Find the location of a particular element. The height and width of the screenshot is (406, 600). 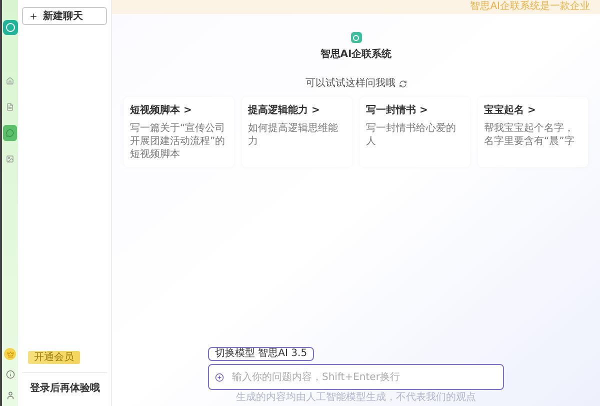

suggestion-card: 短视频脚本 > 写一篇关于“宣传公司开展团建活动流程”的短视频脚本 is located at coordinates (179, 132).